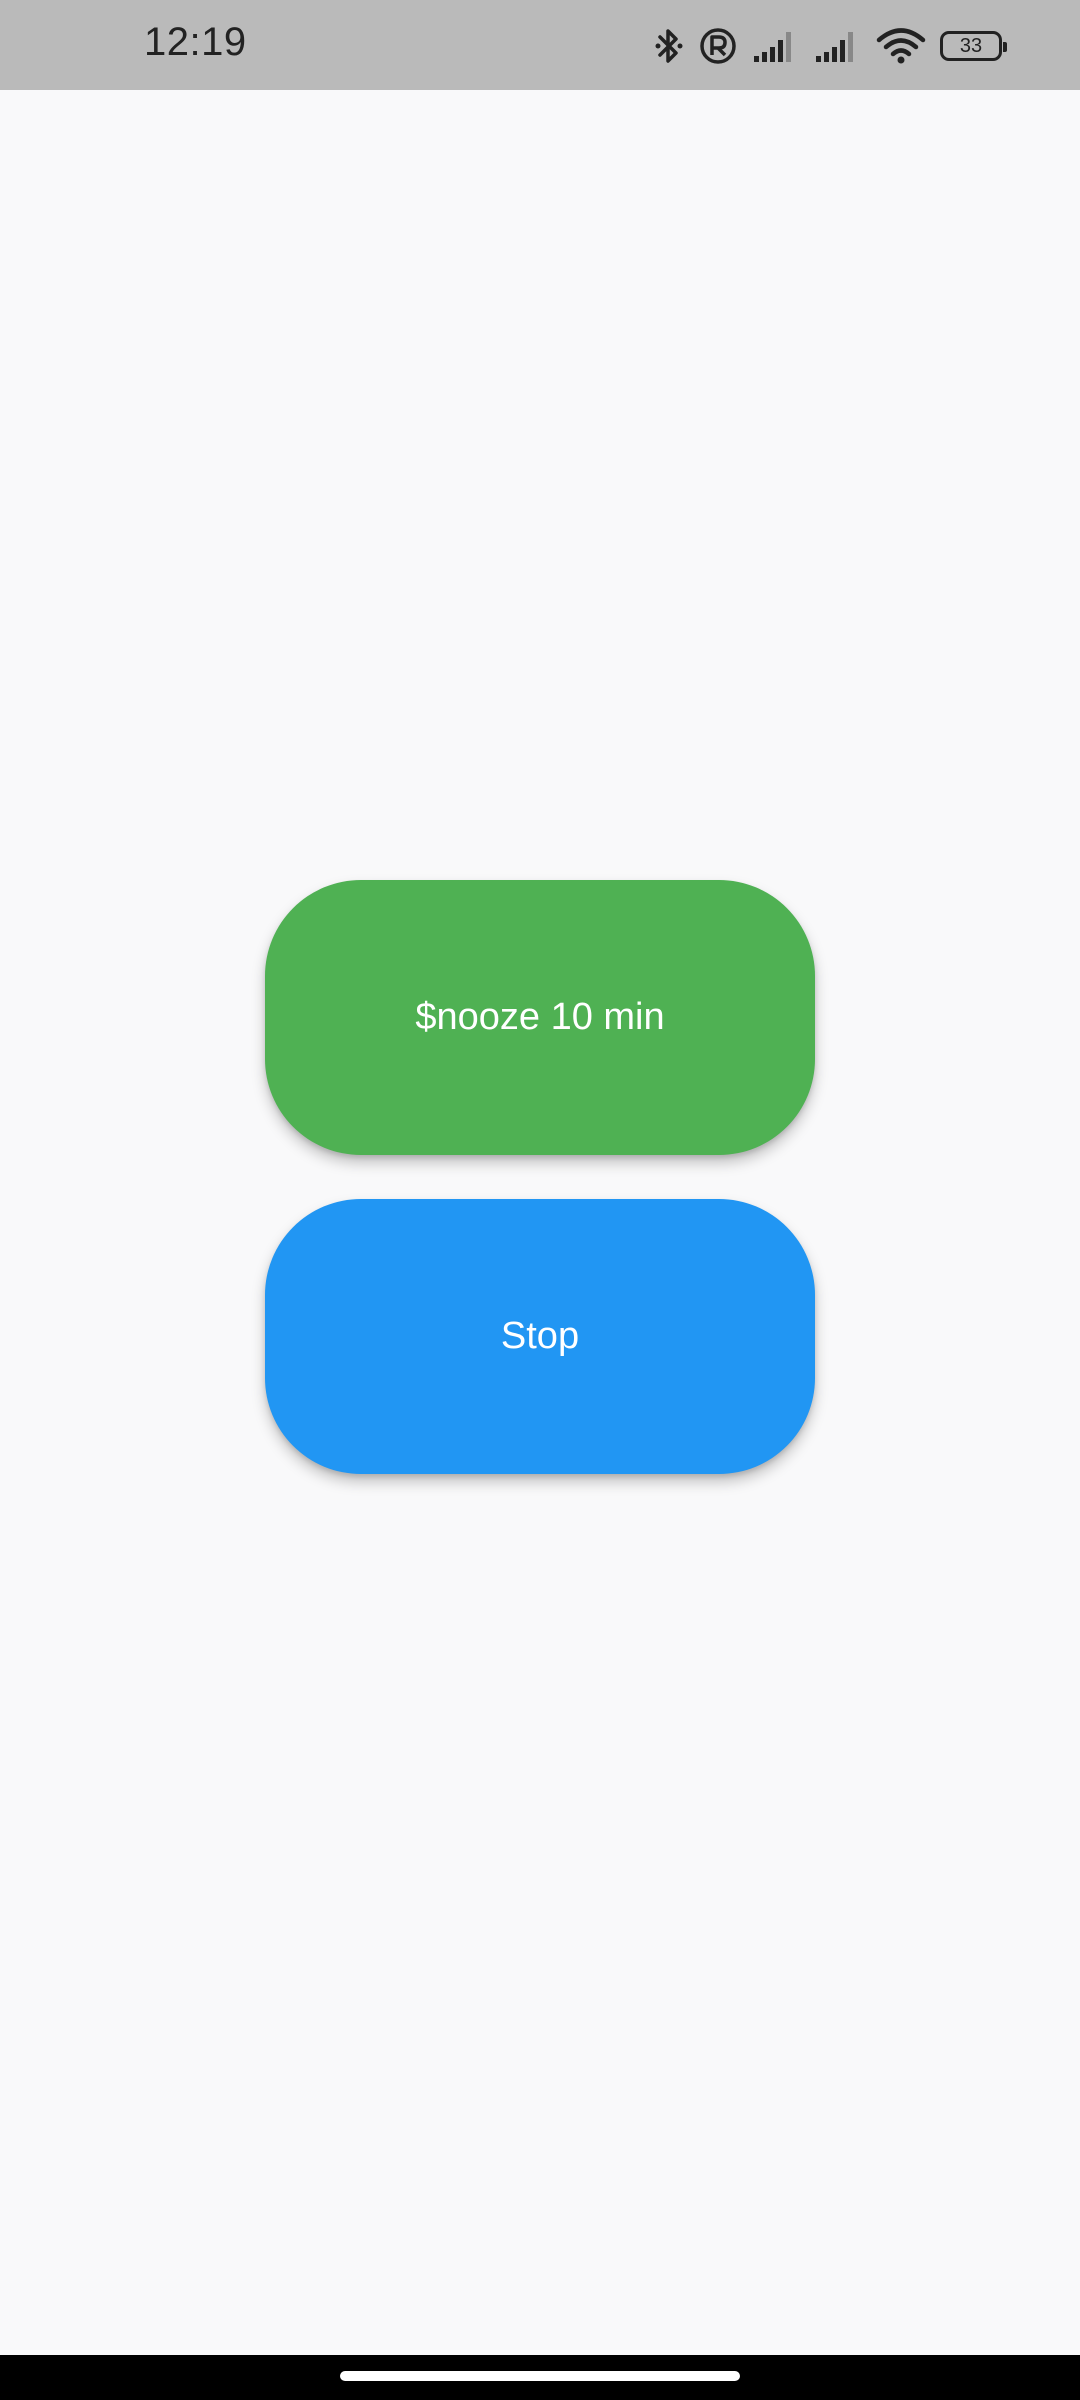 Image resolution: width=1080 pixels, height=2400 pixels. I want to click on wifi-icon, so click(901, 46).